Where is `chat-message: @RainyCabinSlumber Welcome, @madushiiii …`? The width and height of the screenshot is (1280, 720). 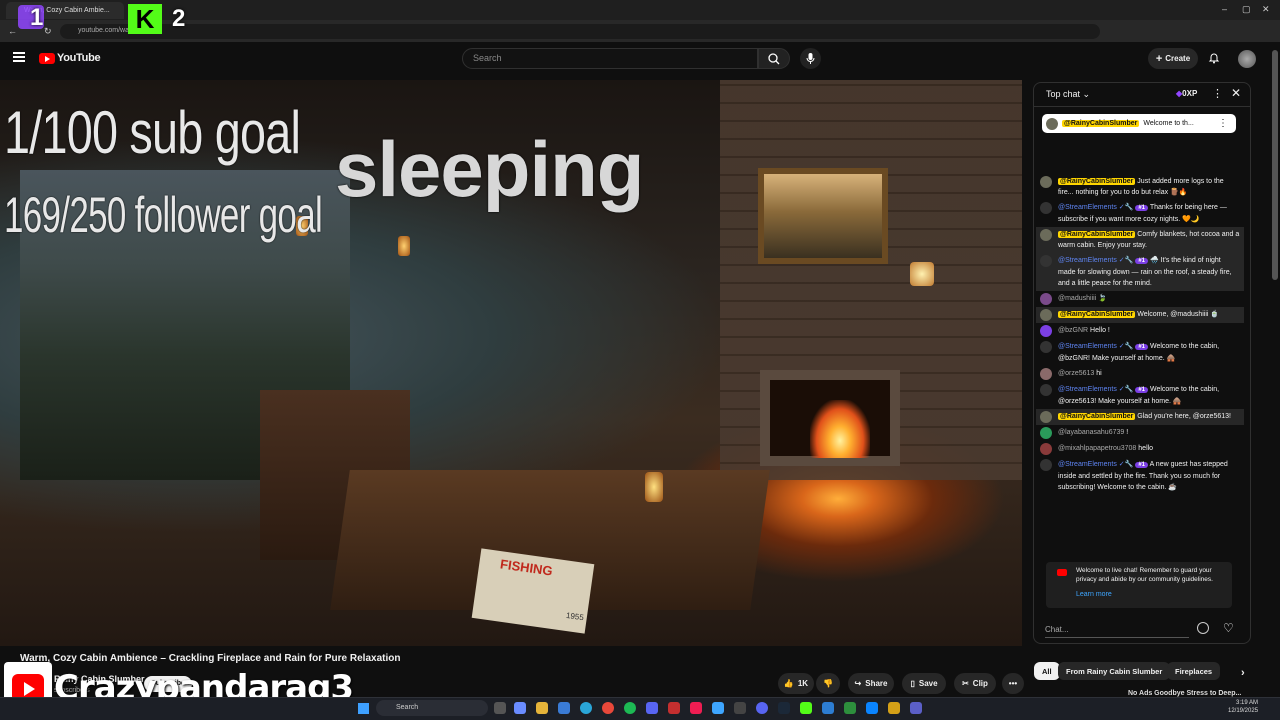
chat-message: @RainyCabinSlumber Welcome, @madushiiii … is located at coordinates (1140, 315).